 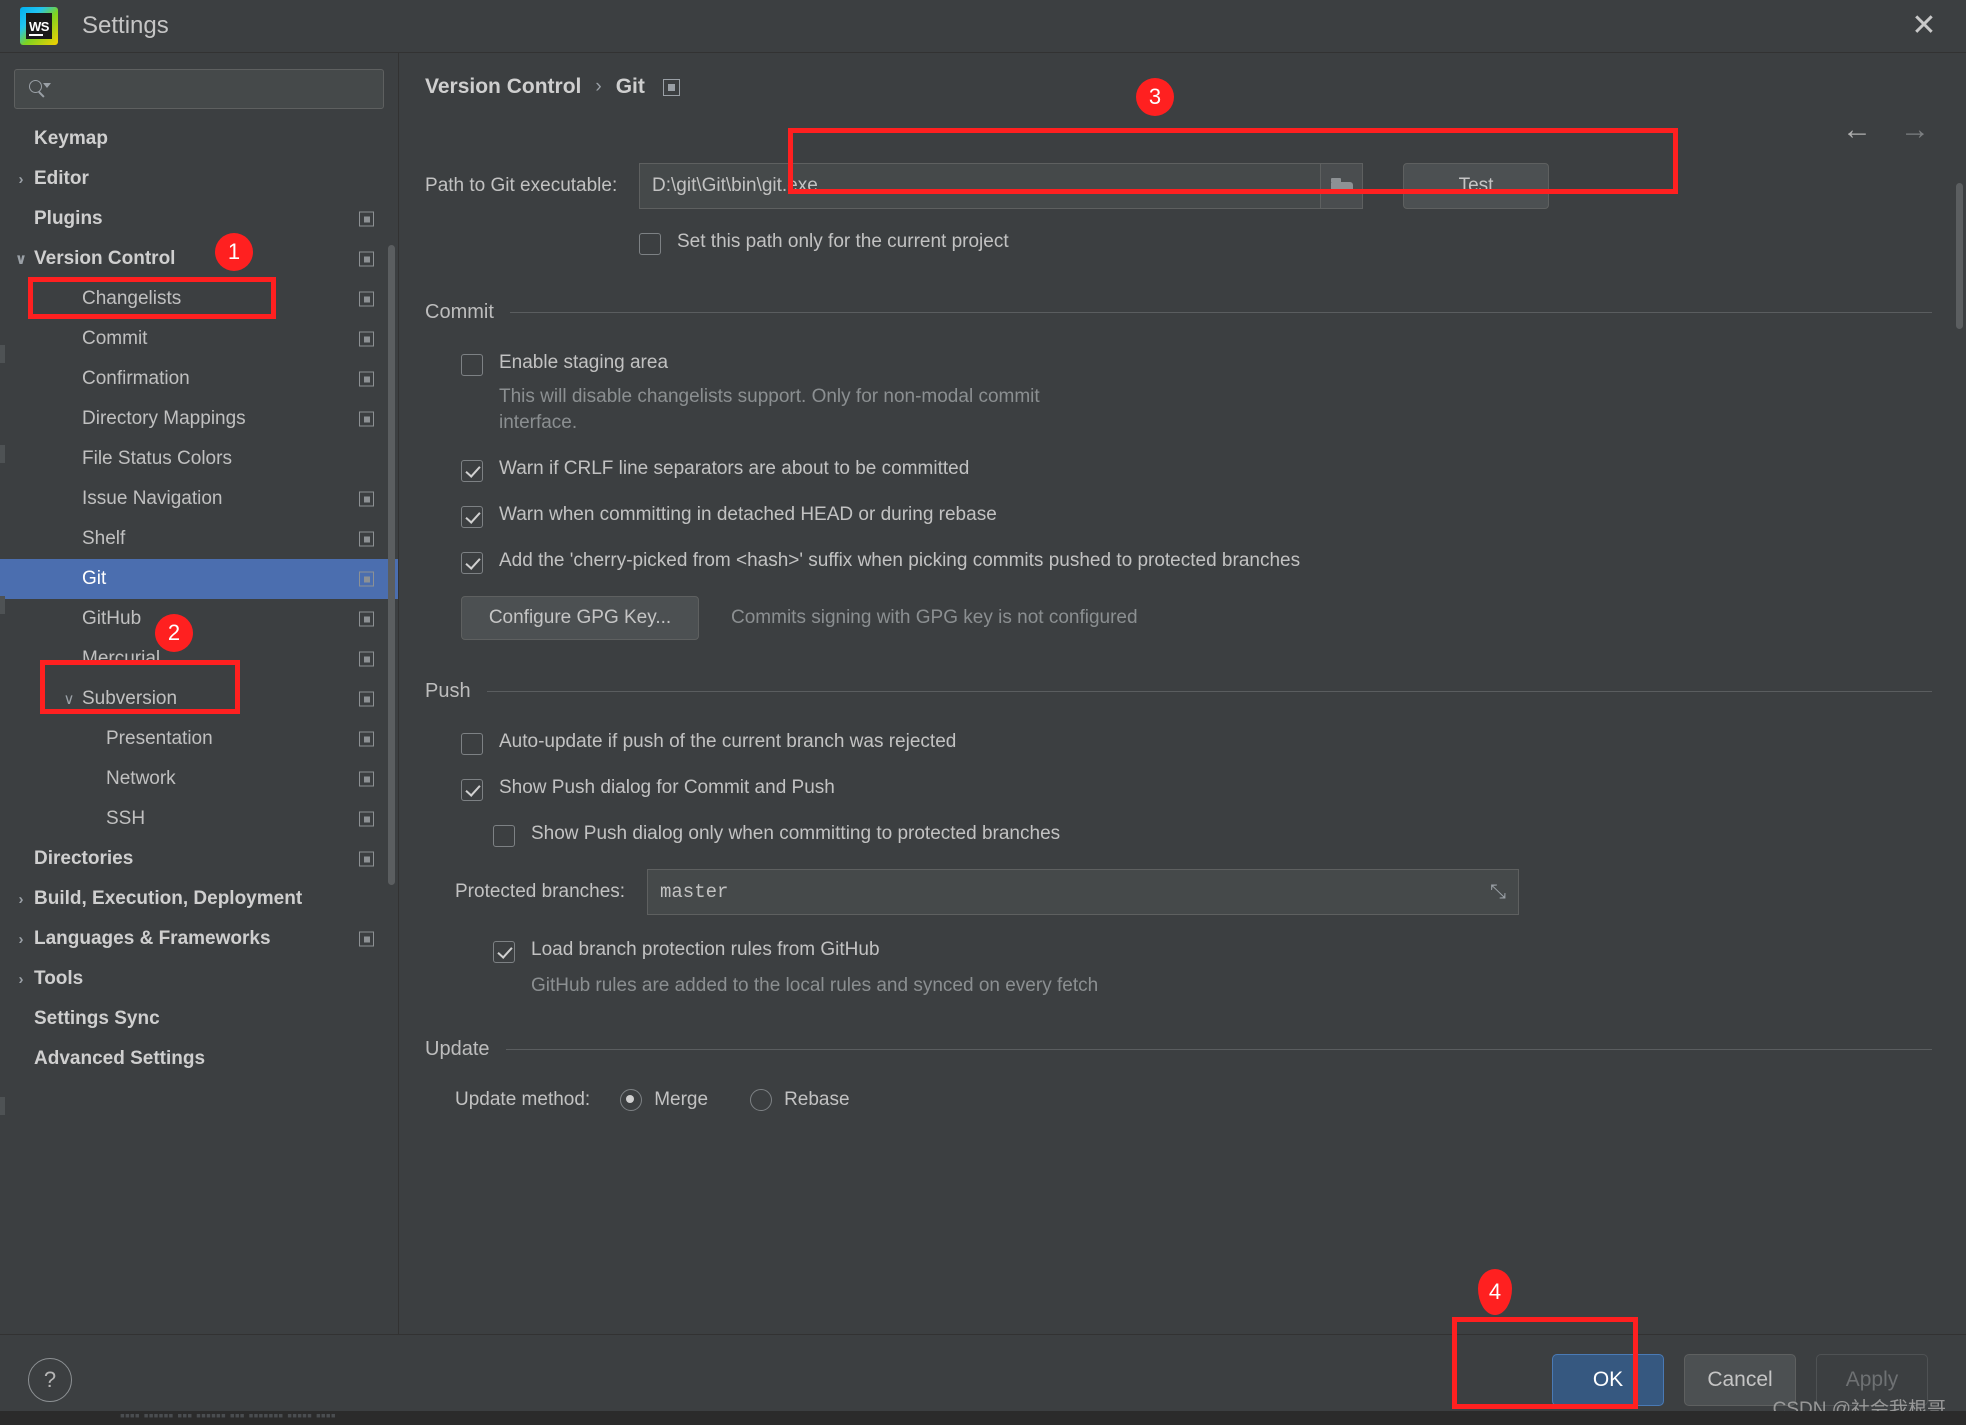 What do you see at coordinates (631, 1099) in the screenshot?
I see `update-method-merge-radio` at bounding box center [631, 1099].